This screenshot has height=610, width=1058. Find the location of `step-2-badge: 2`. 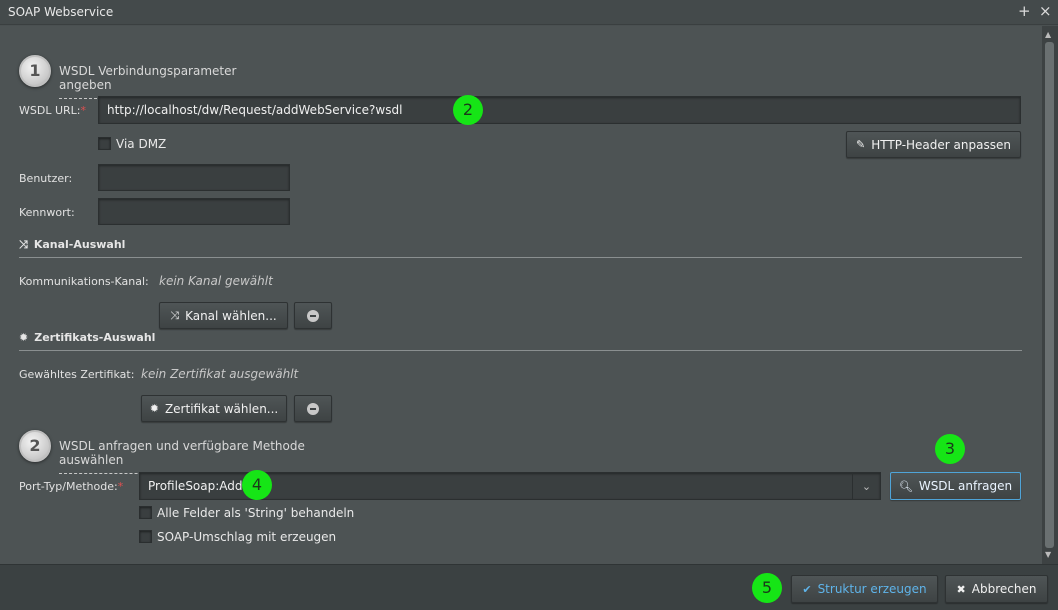

step-2-badge: 2 is located at coordinates (35, 446).